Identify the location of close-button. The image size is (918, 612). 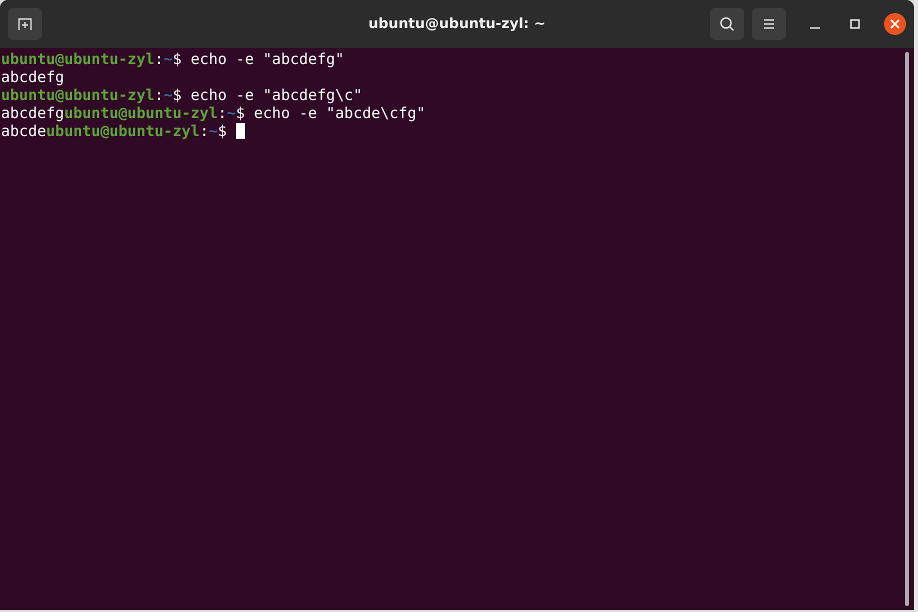
(895, 24).